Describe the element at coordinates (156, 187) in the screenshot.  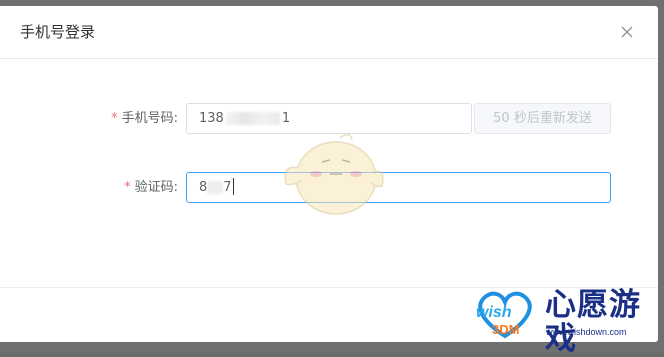
I see `code-label-text: 验证码:` at that location.